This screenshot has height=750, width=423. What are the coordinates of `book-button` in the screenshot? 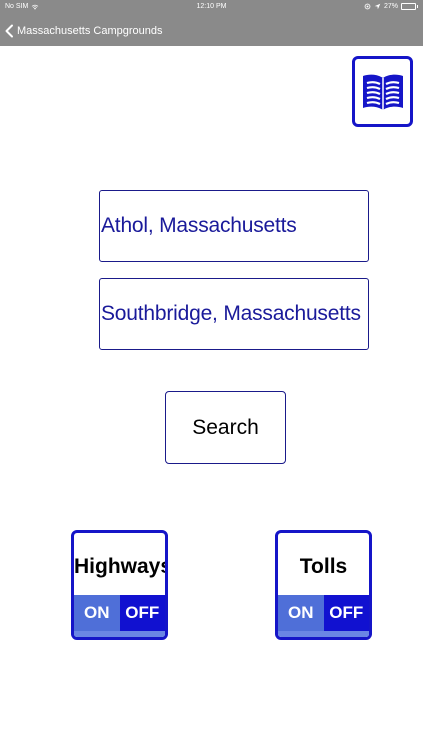 It's located at (382, 91).